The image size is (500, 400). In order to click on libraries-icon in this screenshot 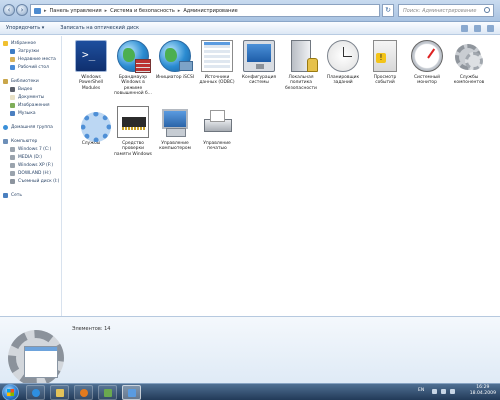, I will do `click(5, 81)`.